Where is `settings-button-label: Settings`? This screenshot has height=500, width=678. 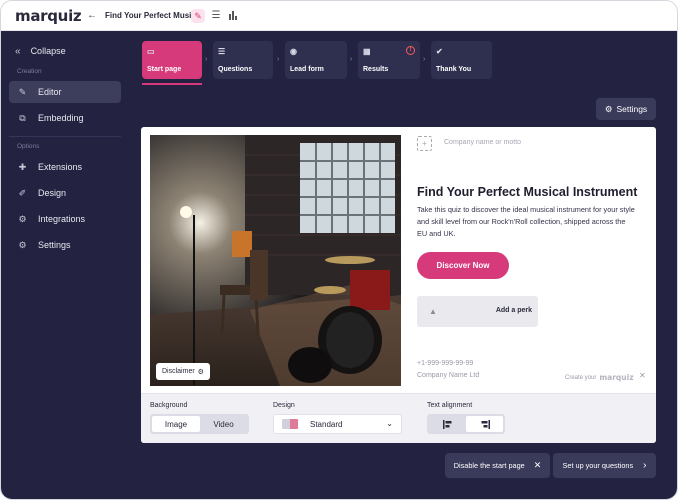
settings-button-label: Settings is located at coordinates (632, 109).